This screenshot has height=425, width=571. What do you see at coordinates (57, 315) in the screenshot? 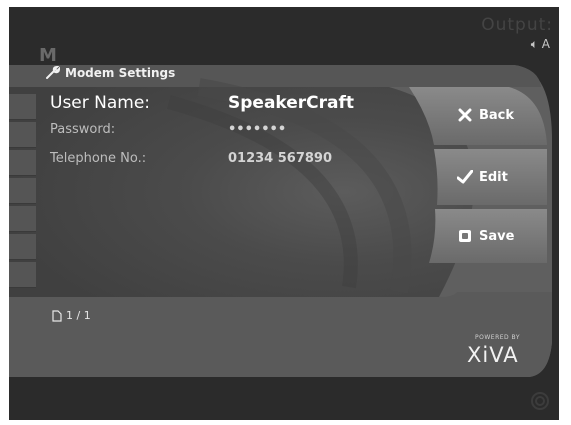
I see `page-icon` at bounding box center [57, 315].